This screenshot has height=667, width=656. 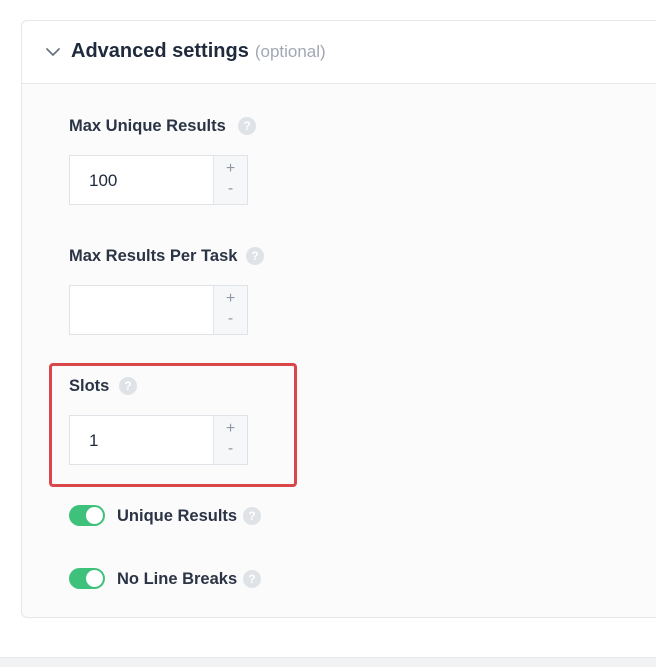 What do you see at coordinates (290, 51) in the screenshot?
I see `optional-tag: (optional)` at bounding box center [290, 51].